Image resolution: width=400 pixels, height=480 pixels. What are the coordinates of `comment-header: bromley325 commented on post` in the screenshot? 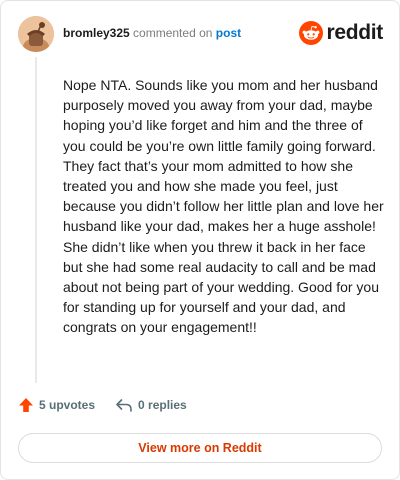 It's located at (152, 33).